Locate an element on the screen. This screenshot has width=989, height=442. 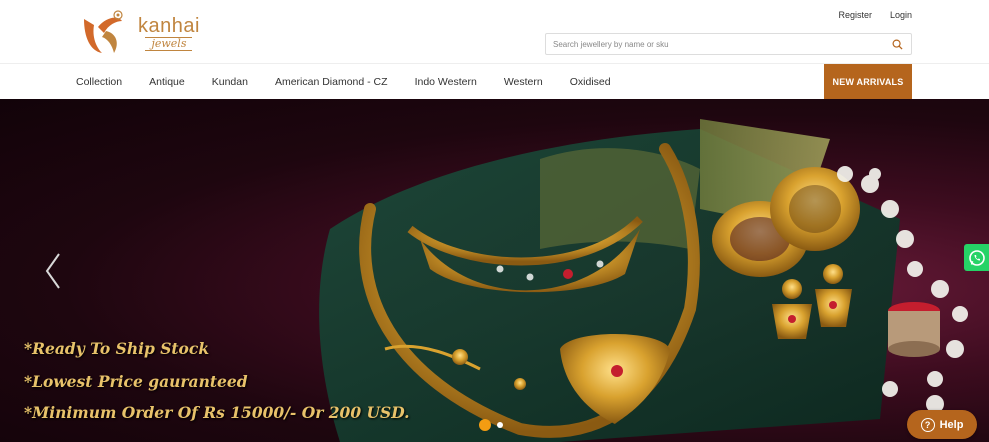
brand-name: kanhai is located at coordinates (169, 25).